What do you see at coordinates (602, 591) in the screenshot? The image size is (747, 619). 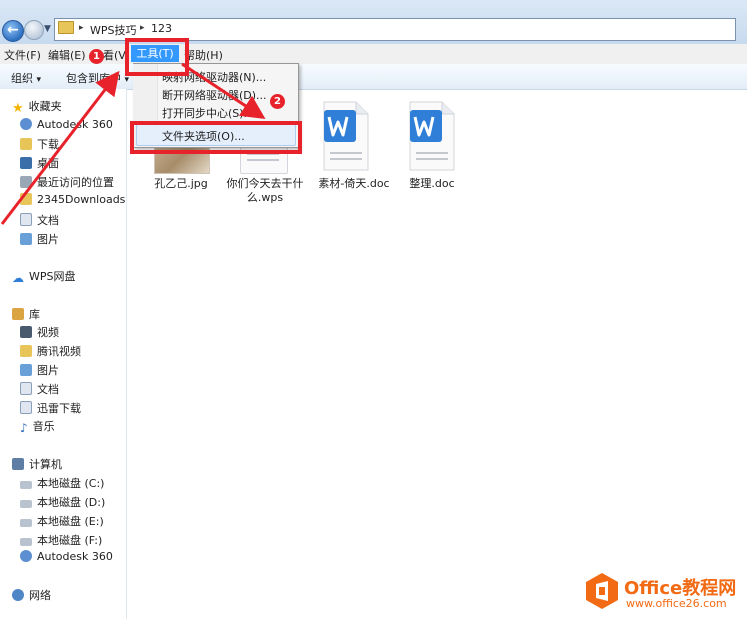 I see `office-logo-icon` at bounding box center [602, 591].